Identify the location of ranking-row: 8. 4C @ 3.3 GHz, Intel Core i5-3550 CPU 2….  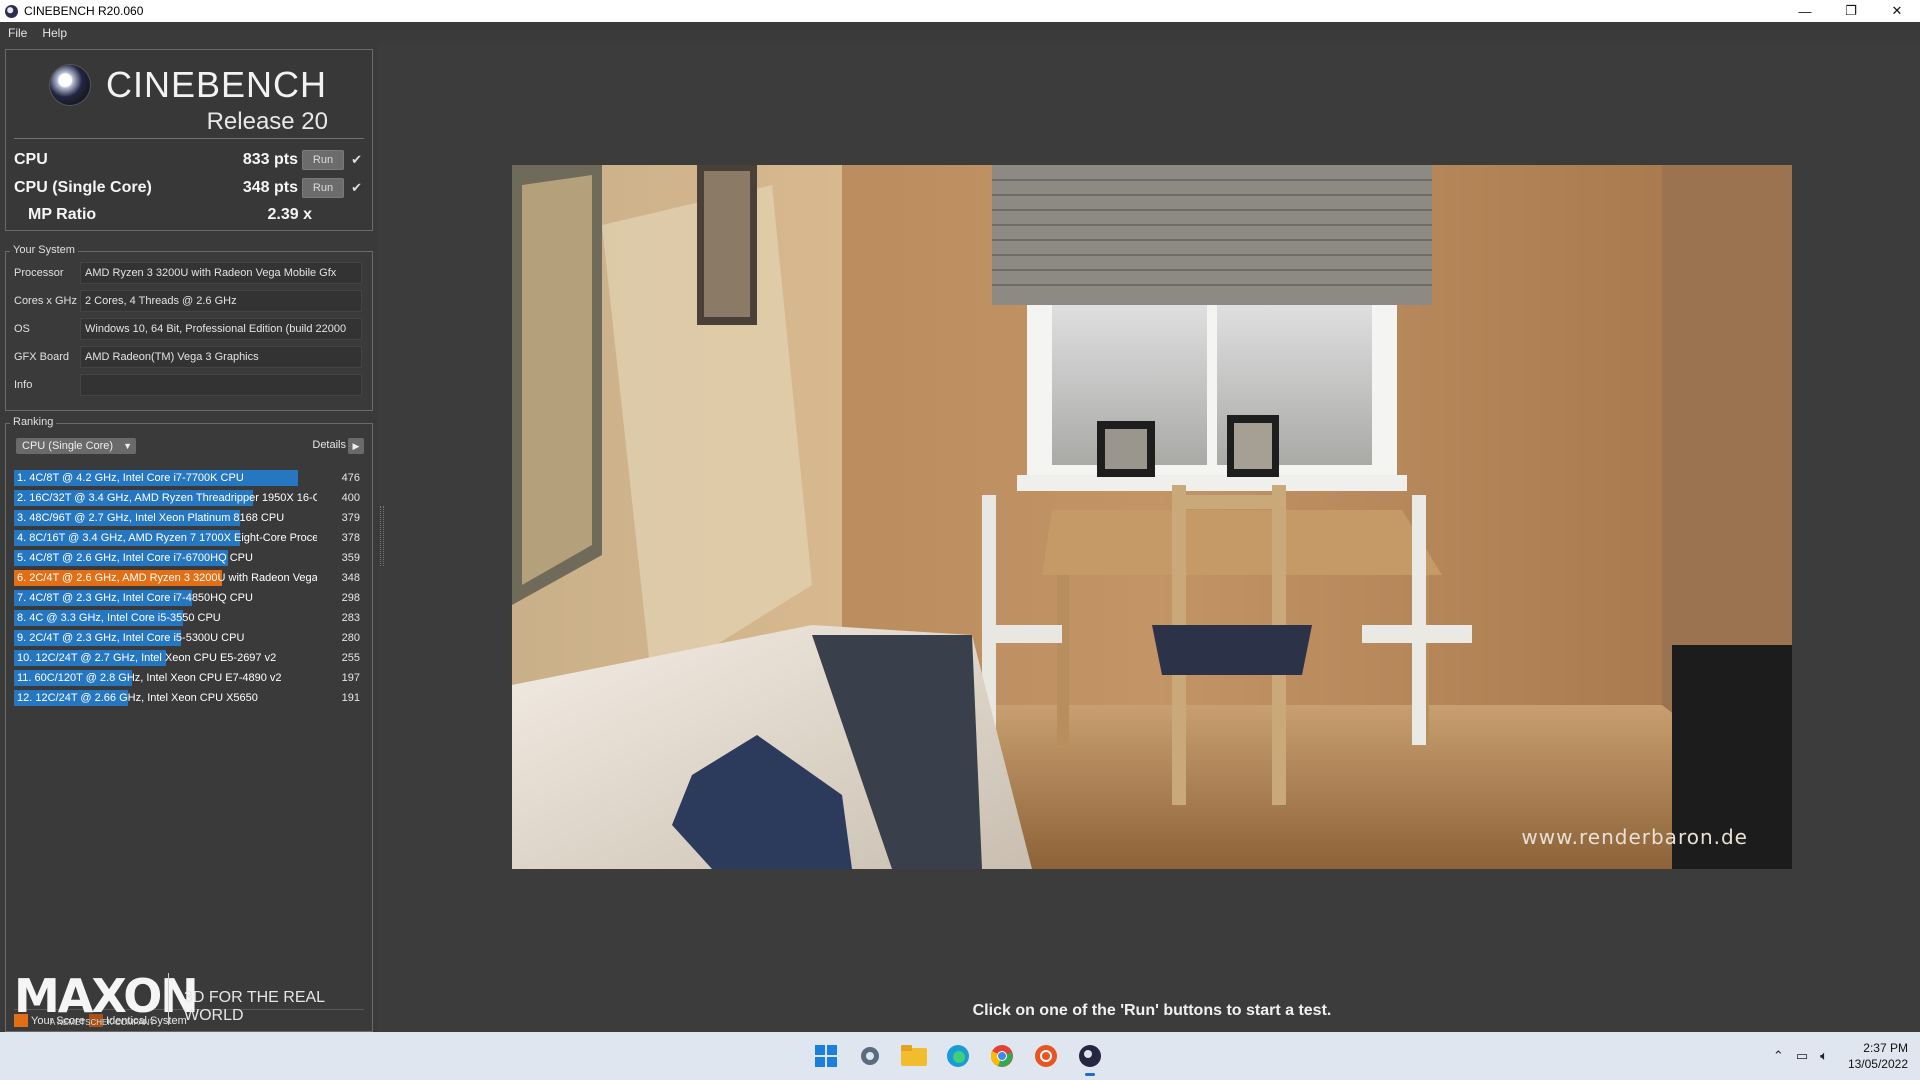
(189, 618).